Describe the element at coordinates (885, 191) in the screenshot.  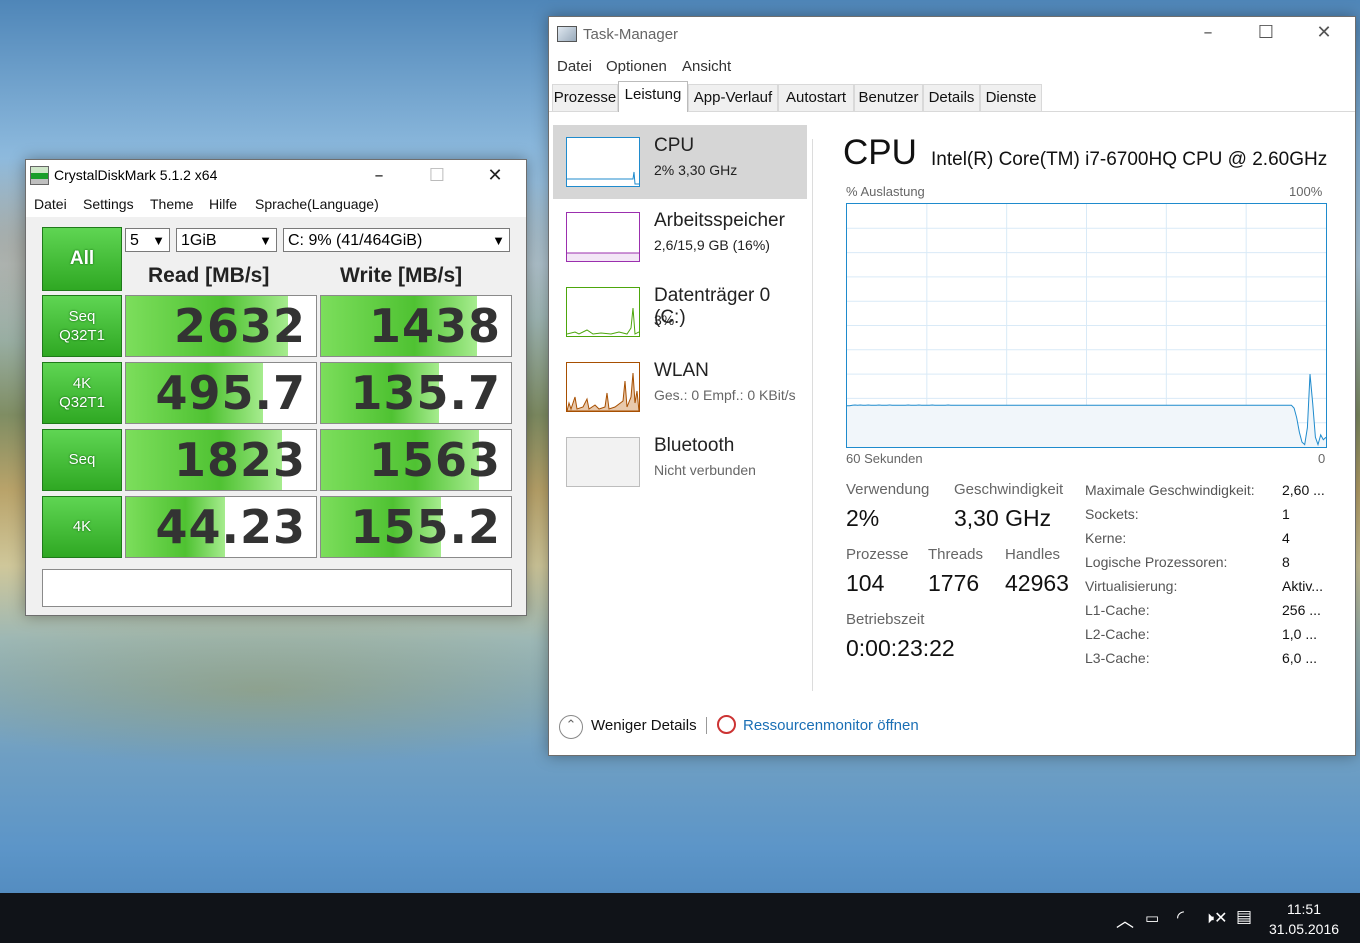
I see `graph-y-label: % Auslastung` at that location.